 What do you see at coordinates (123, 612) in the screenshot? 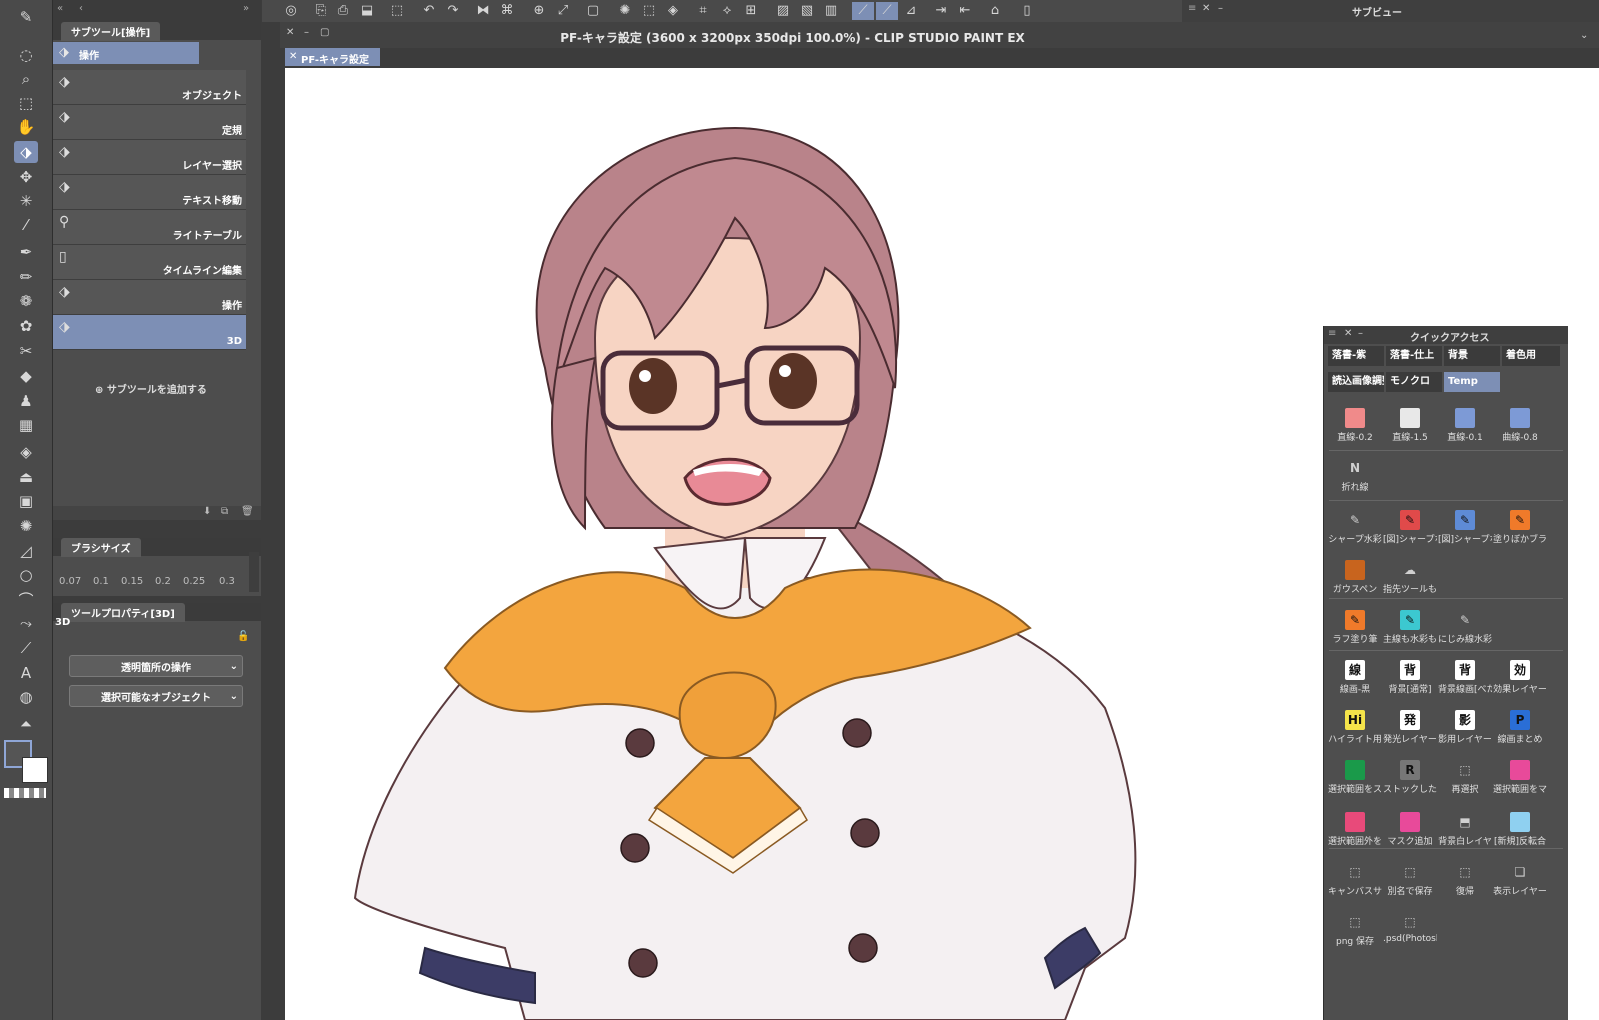
I see `tool-property-tab: ツールプロパティ[3D]` at bounding box center [123, 612].